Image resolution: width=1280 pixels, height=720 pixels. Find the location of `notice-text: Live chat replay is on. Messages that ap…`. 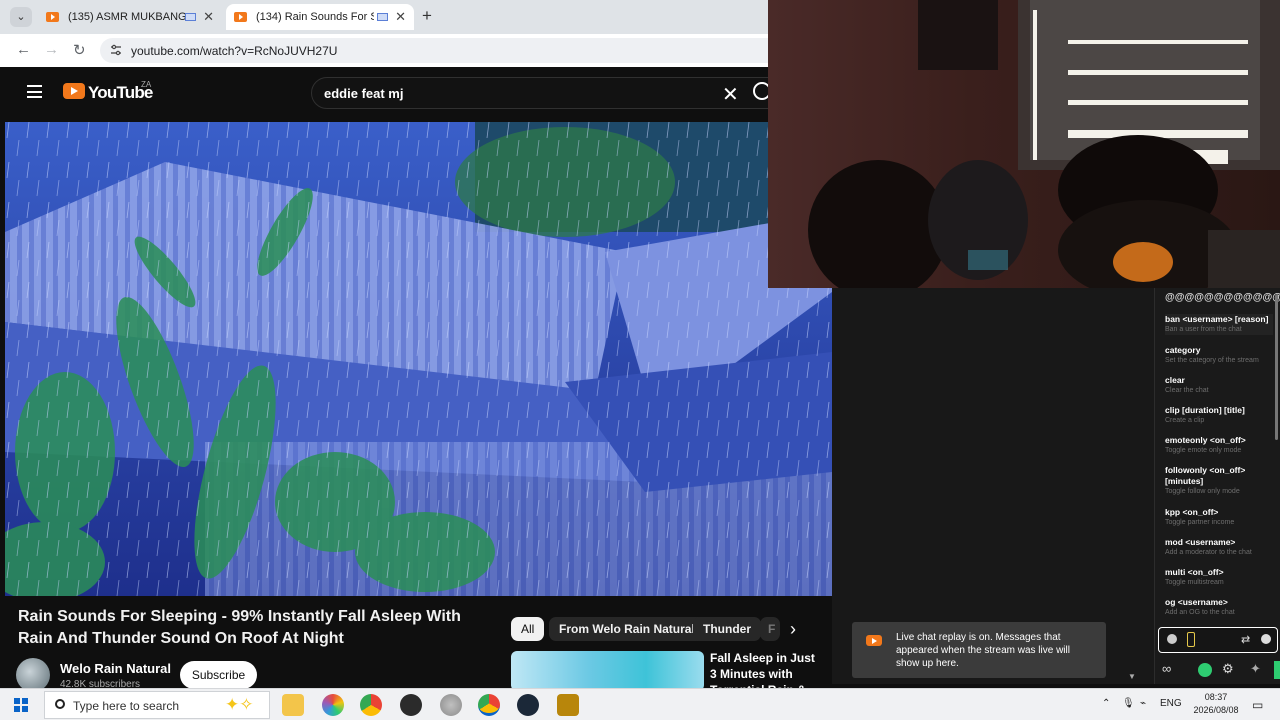

notice-text: Live chat replay is on. Messages that ap… is located at coordinates (983, 650).